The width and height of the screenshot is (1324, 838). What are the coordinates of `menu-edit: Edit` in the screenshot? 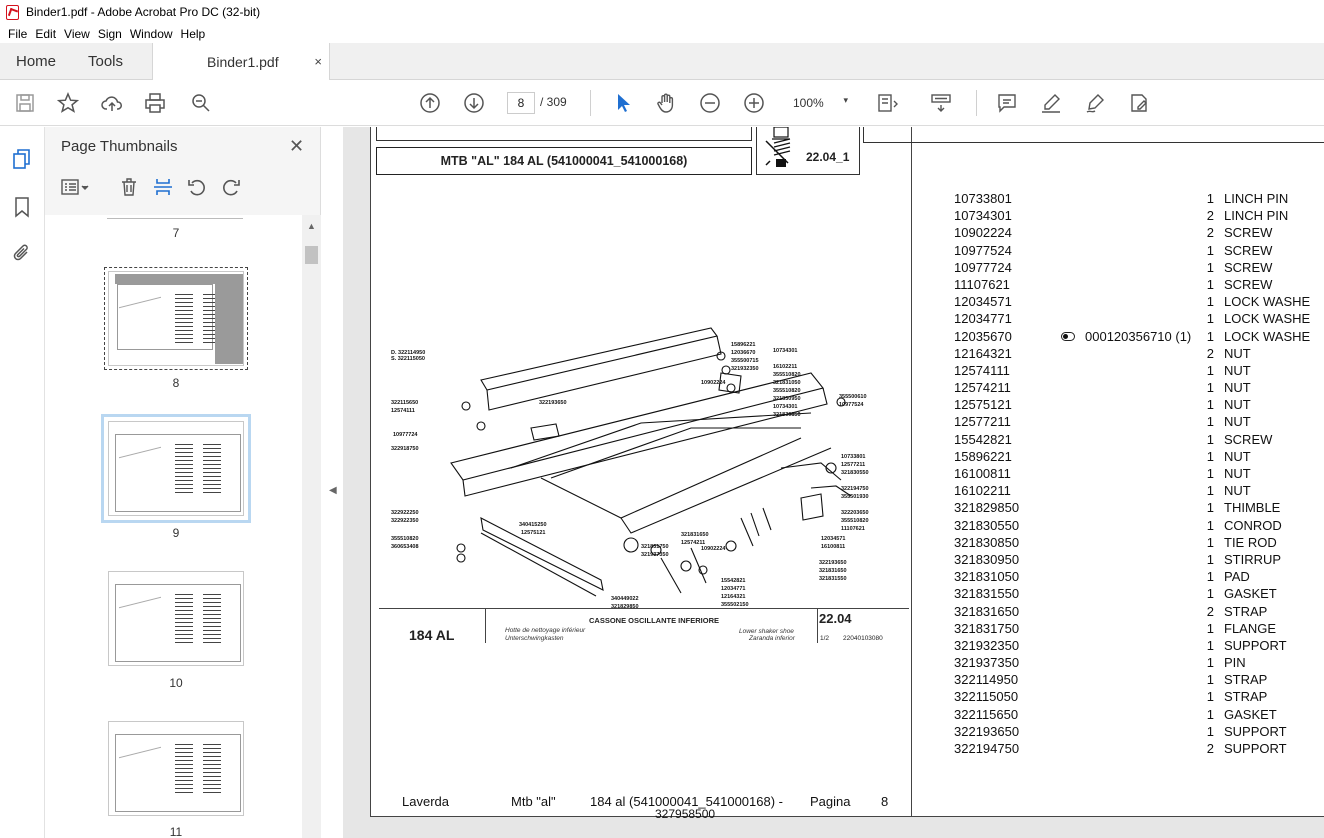 It's located at (45, 34).